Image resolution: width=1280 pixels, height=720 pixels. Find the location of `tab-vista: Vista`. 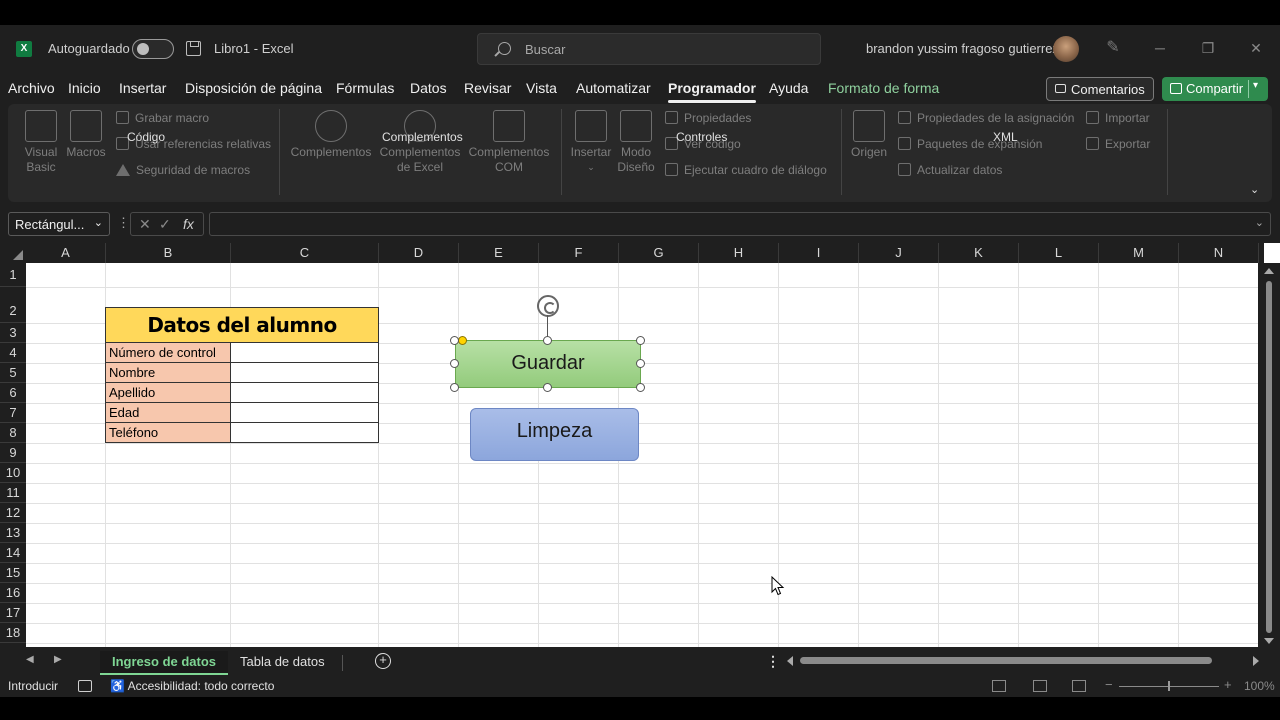

tab-vista: Vista is located at coordinates (541, 88).